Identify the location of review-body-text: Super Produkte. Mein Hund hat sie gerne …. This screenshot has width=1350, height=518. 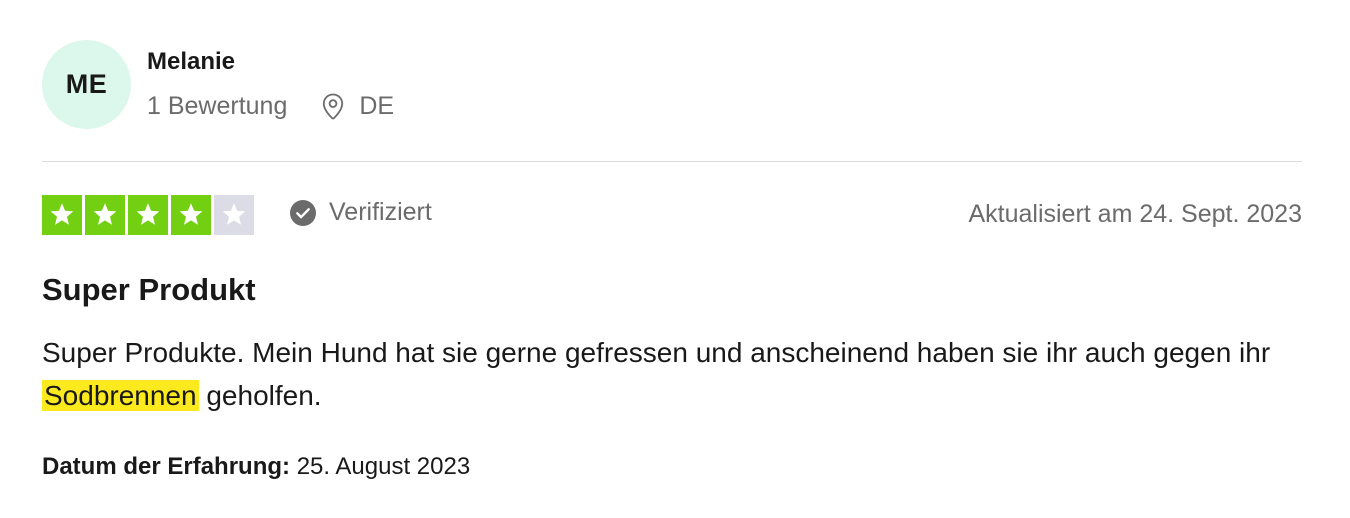
(656, 352).